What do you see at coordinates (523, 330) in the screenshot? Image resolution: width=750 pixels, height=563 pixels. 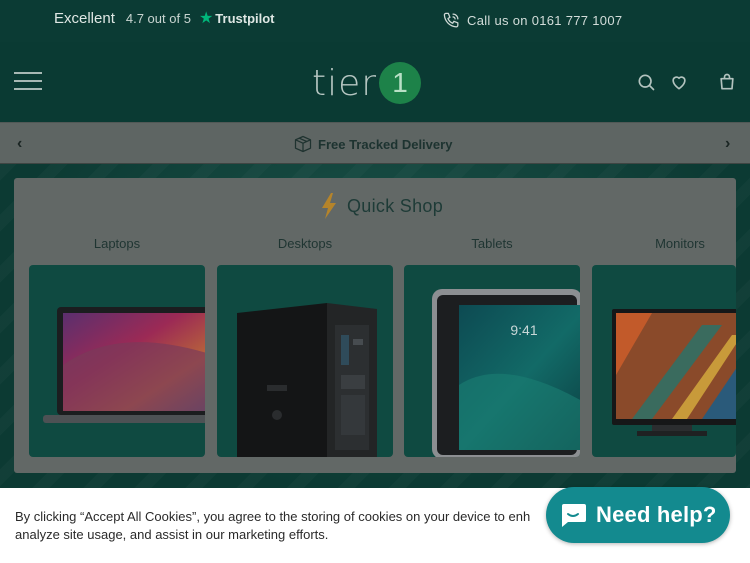 I see `tablet-clock-text: 9:41` at bounding box center [523, 330].